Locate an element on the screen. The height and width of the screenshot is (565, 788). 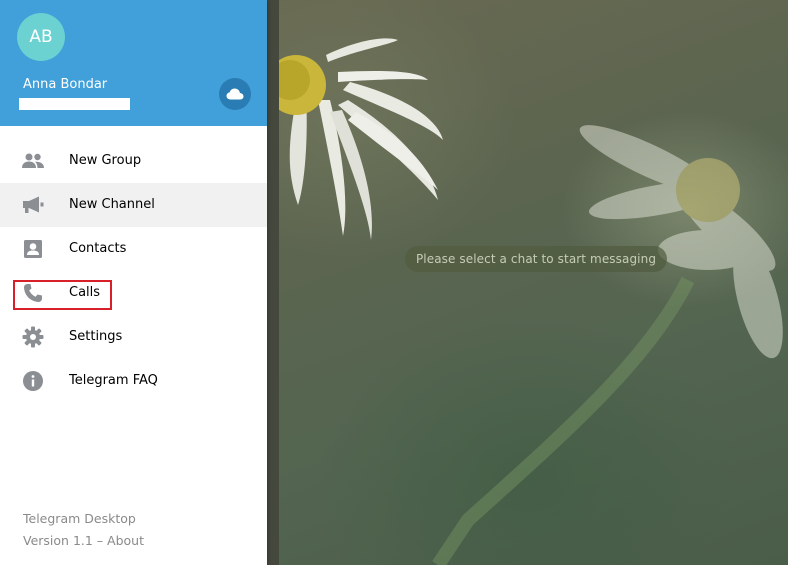
footer-app-name: Telegram Desktop is located at coordinates (79, 518).